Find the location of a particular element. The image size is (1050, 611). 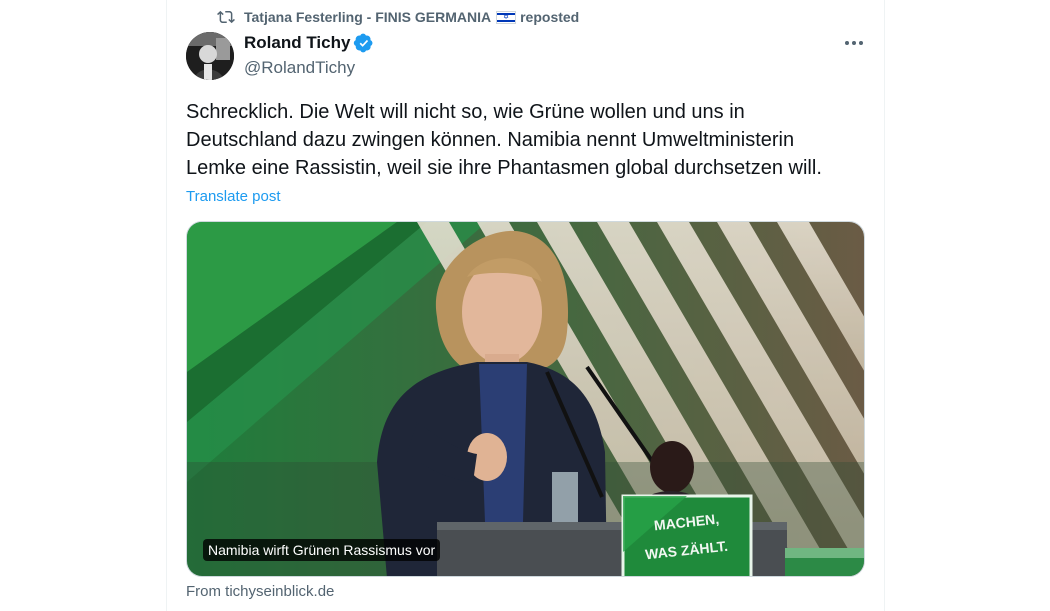

card-source: From tichyseinblick.de is located at coordinates (260, 591).